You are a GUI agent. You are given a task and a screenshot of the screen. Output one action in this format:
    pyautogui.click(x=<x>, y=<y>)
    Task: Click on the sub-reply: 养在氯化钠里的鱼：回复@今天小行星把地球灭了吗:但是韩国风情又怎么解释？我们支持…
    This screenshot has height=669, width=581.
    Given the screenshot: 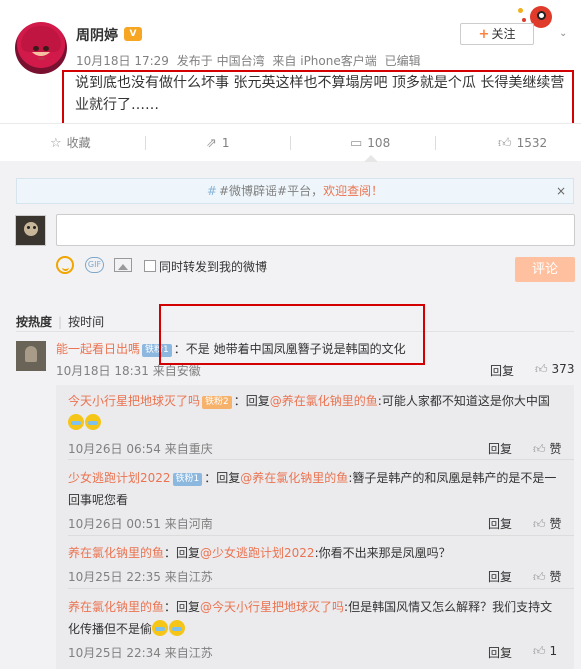 What is the action you would take?
    pyautogui.click(x=315, y=618)
    